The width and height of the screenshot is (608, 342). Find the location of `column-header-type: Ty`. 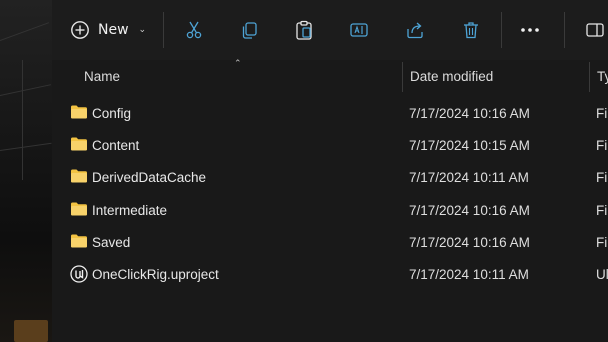

column-header-type: Ty is located at coordinates (602, 77).